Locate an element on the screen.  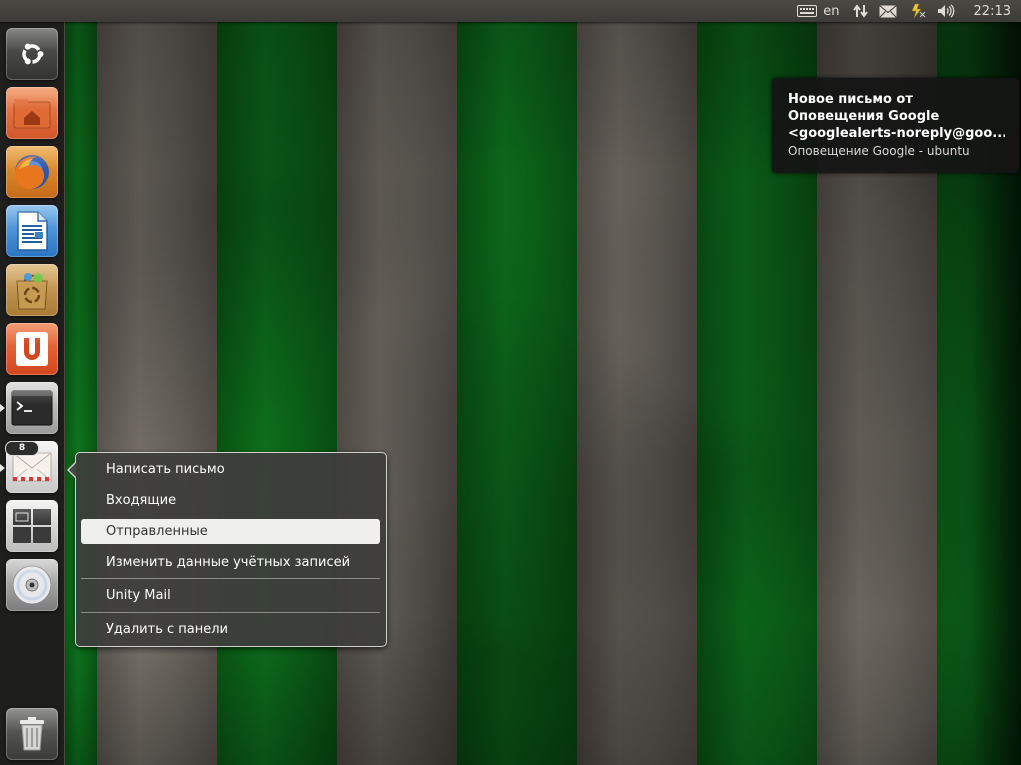
clock: 22:13 is located at coordinates (990, 11).